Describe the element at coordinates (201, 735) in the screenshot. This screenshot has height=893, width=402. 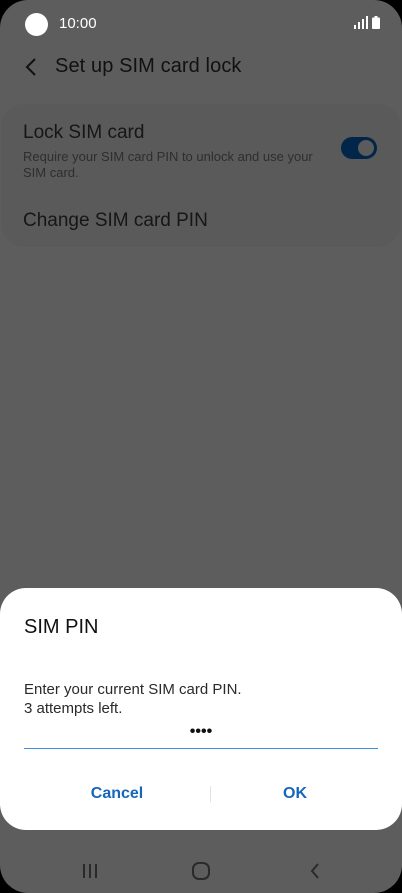
I see `pin-input: ••••` at that location.